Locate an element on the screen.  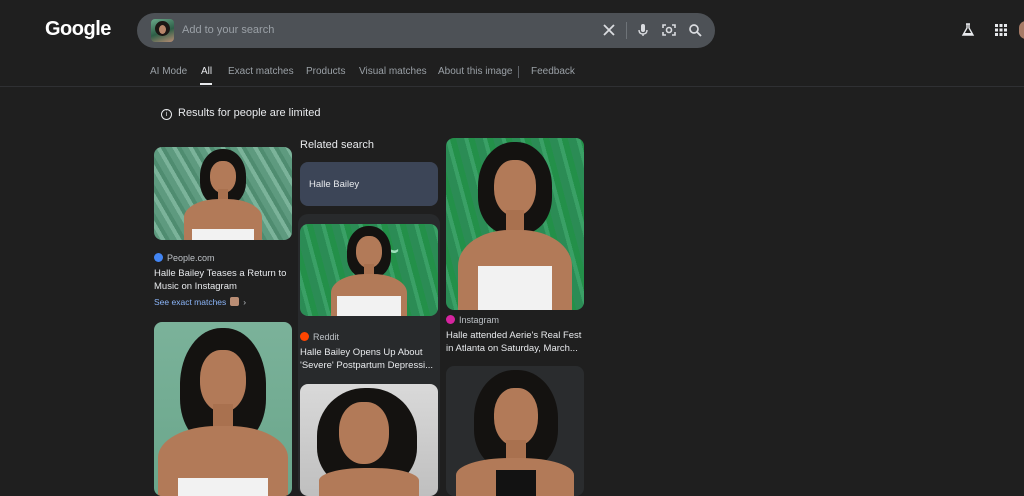
active-tab-indicator is located at coordinates (206, 84).